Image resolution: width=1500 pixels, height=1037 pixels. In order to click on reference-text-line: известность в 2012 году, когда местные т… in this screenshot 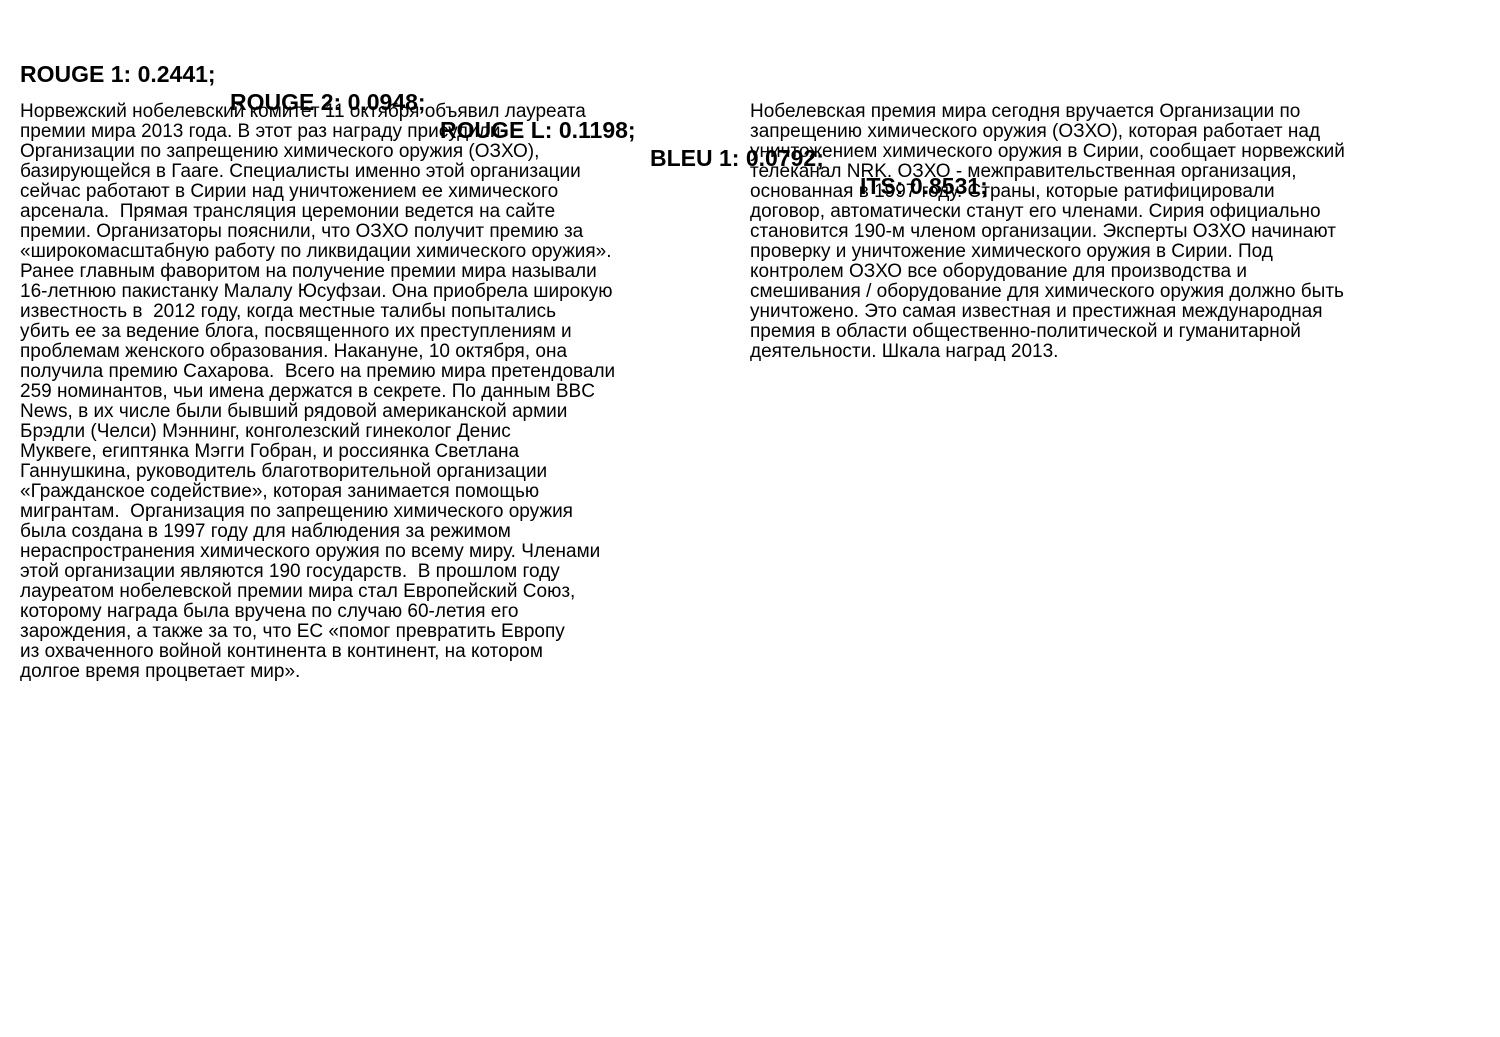, I will do `click(288, 311)`.